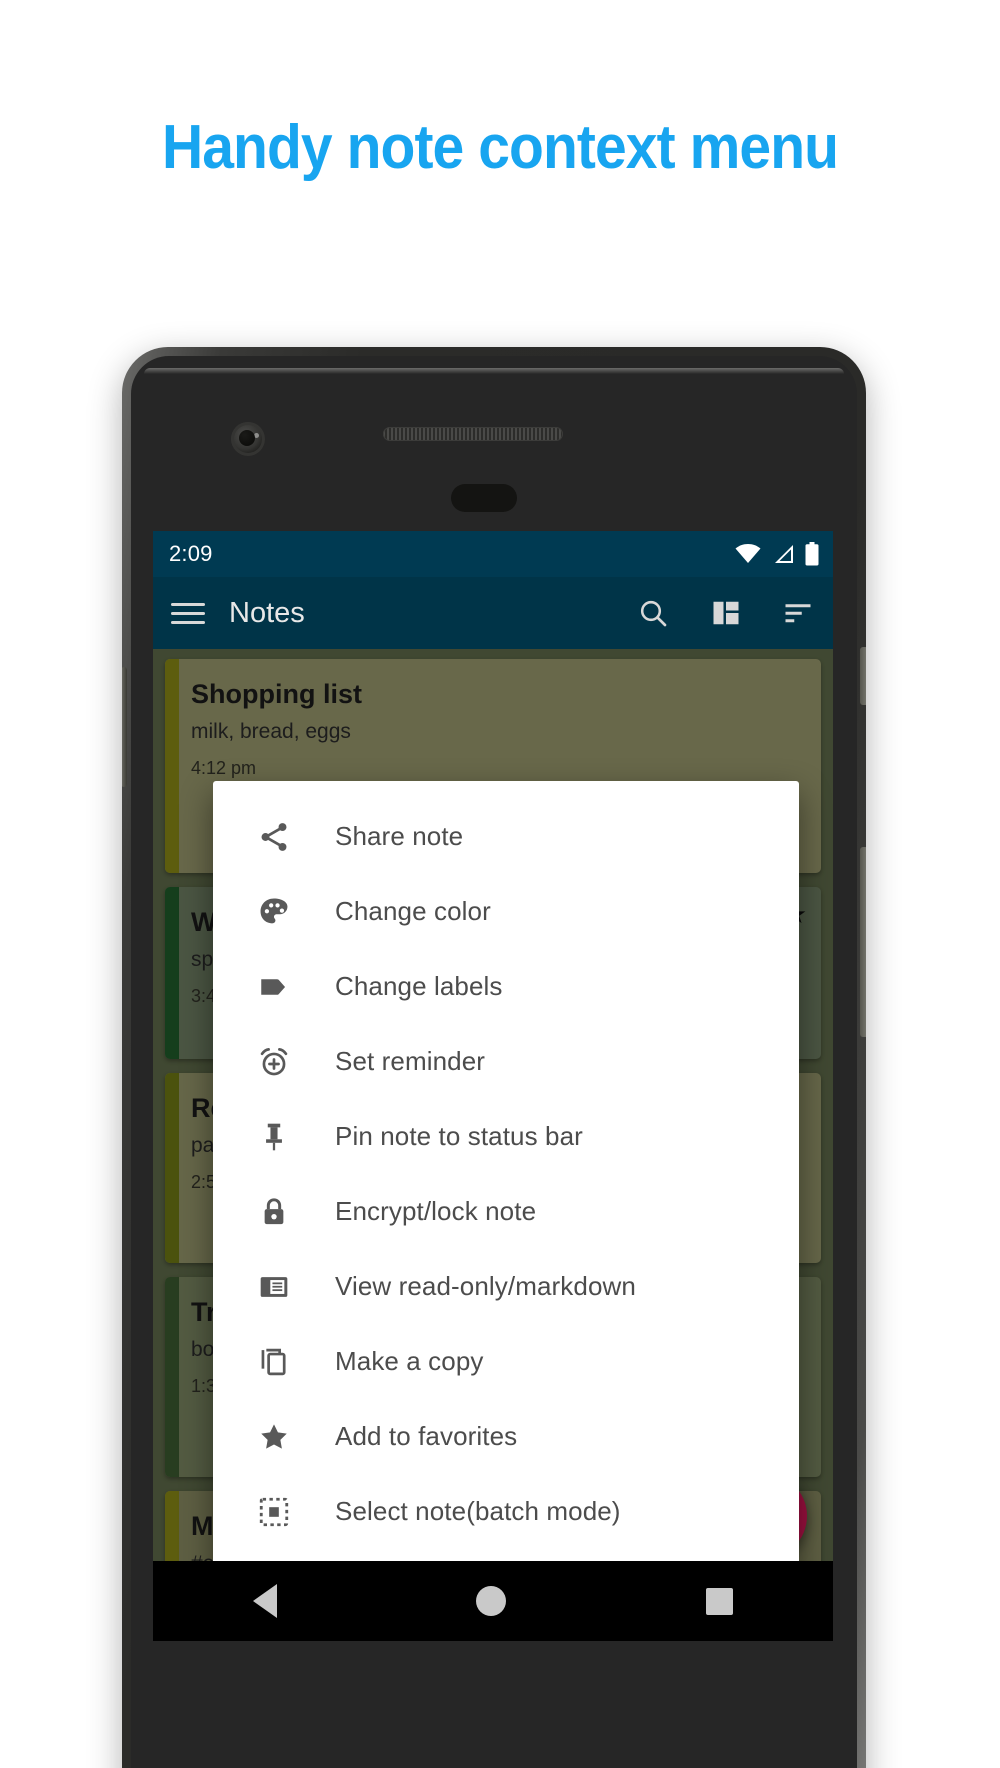  What do you see at coordinates (274, 987) in the screenshot?
I see `label-tag-icon` at bounding box center [274, 987].